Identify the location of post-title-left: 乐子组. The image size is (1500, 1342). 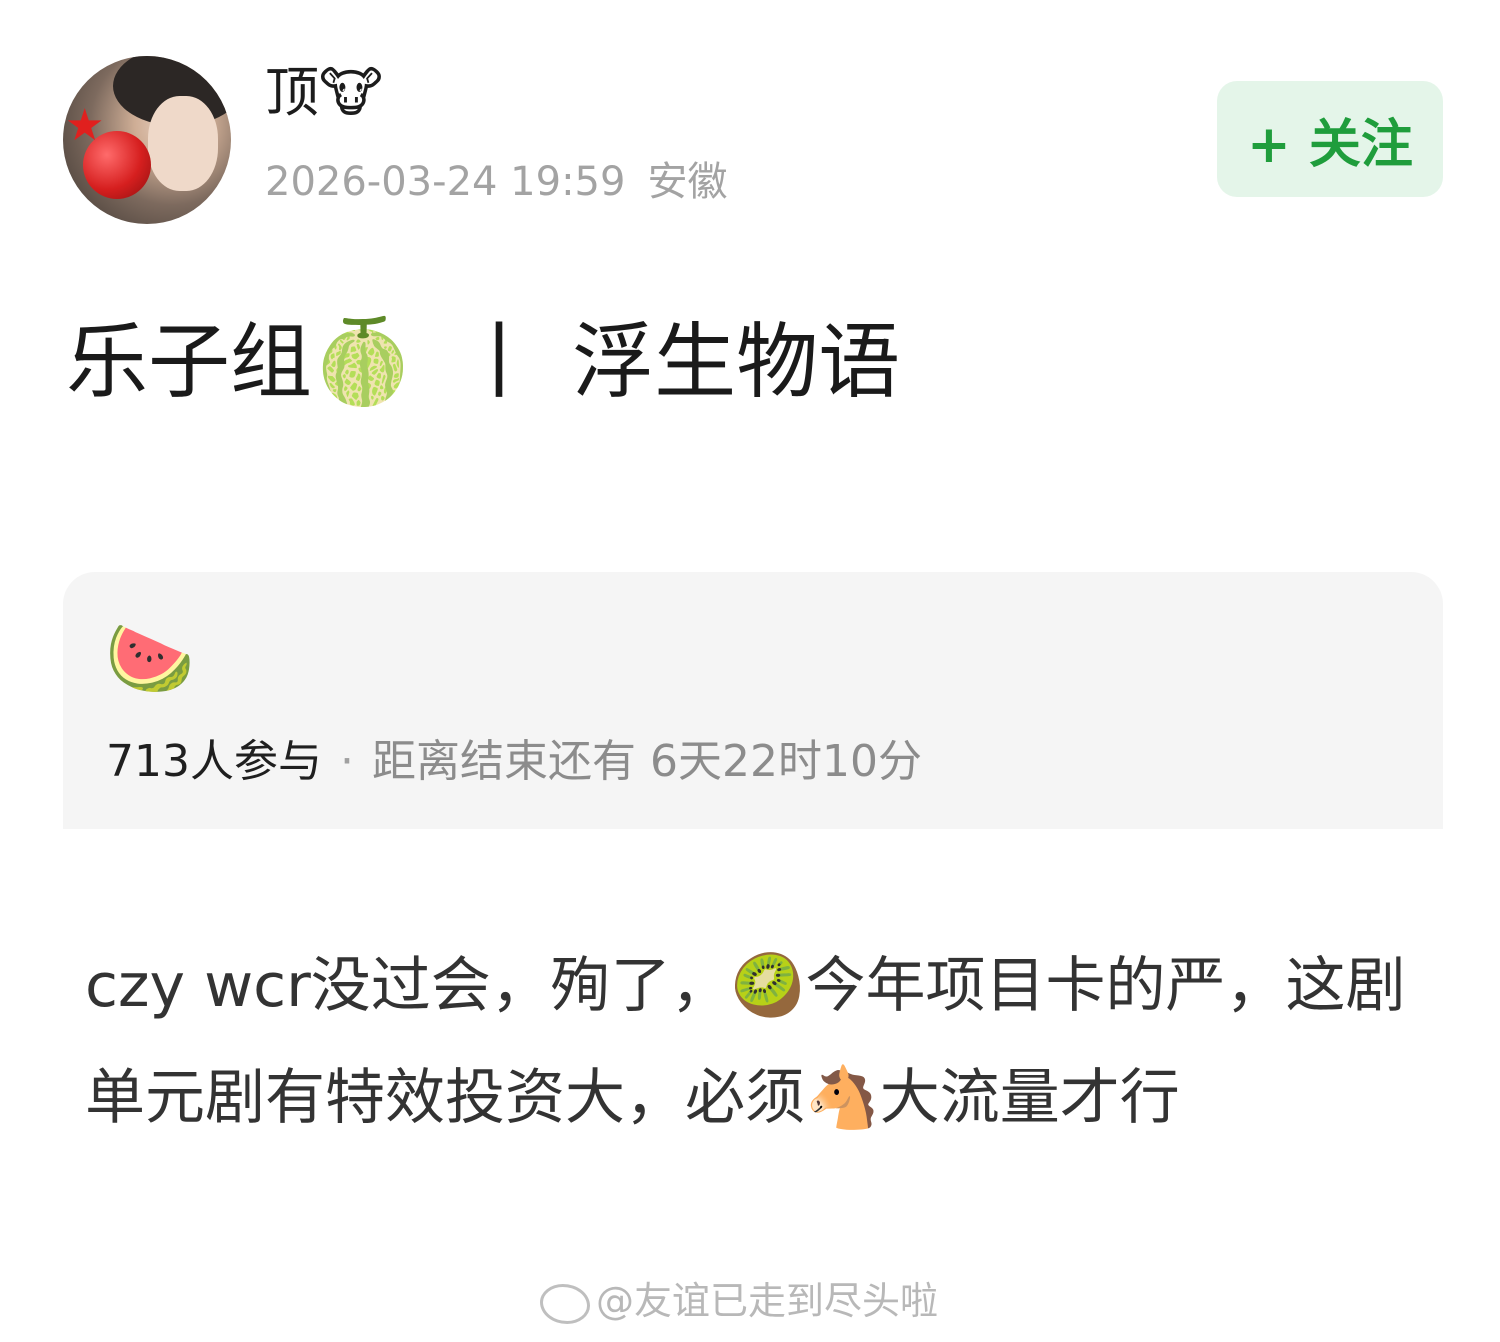
(189, 362).